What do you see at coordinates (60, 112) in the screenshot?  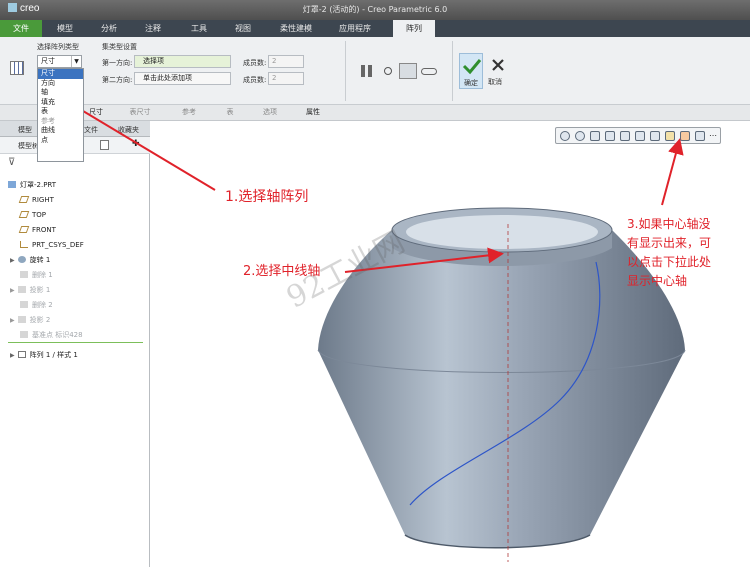 I see `dropdown-item-table: 表` at bounding box center [60, 112].